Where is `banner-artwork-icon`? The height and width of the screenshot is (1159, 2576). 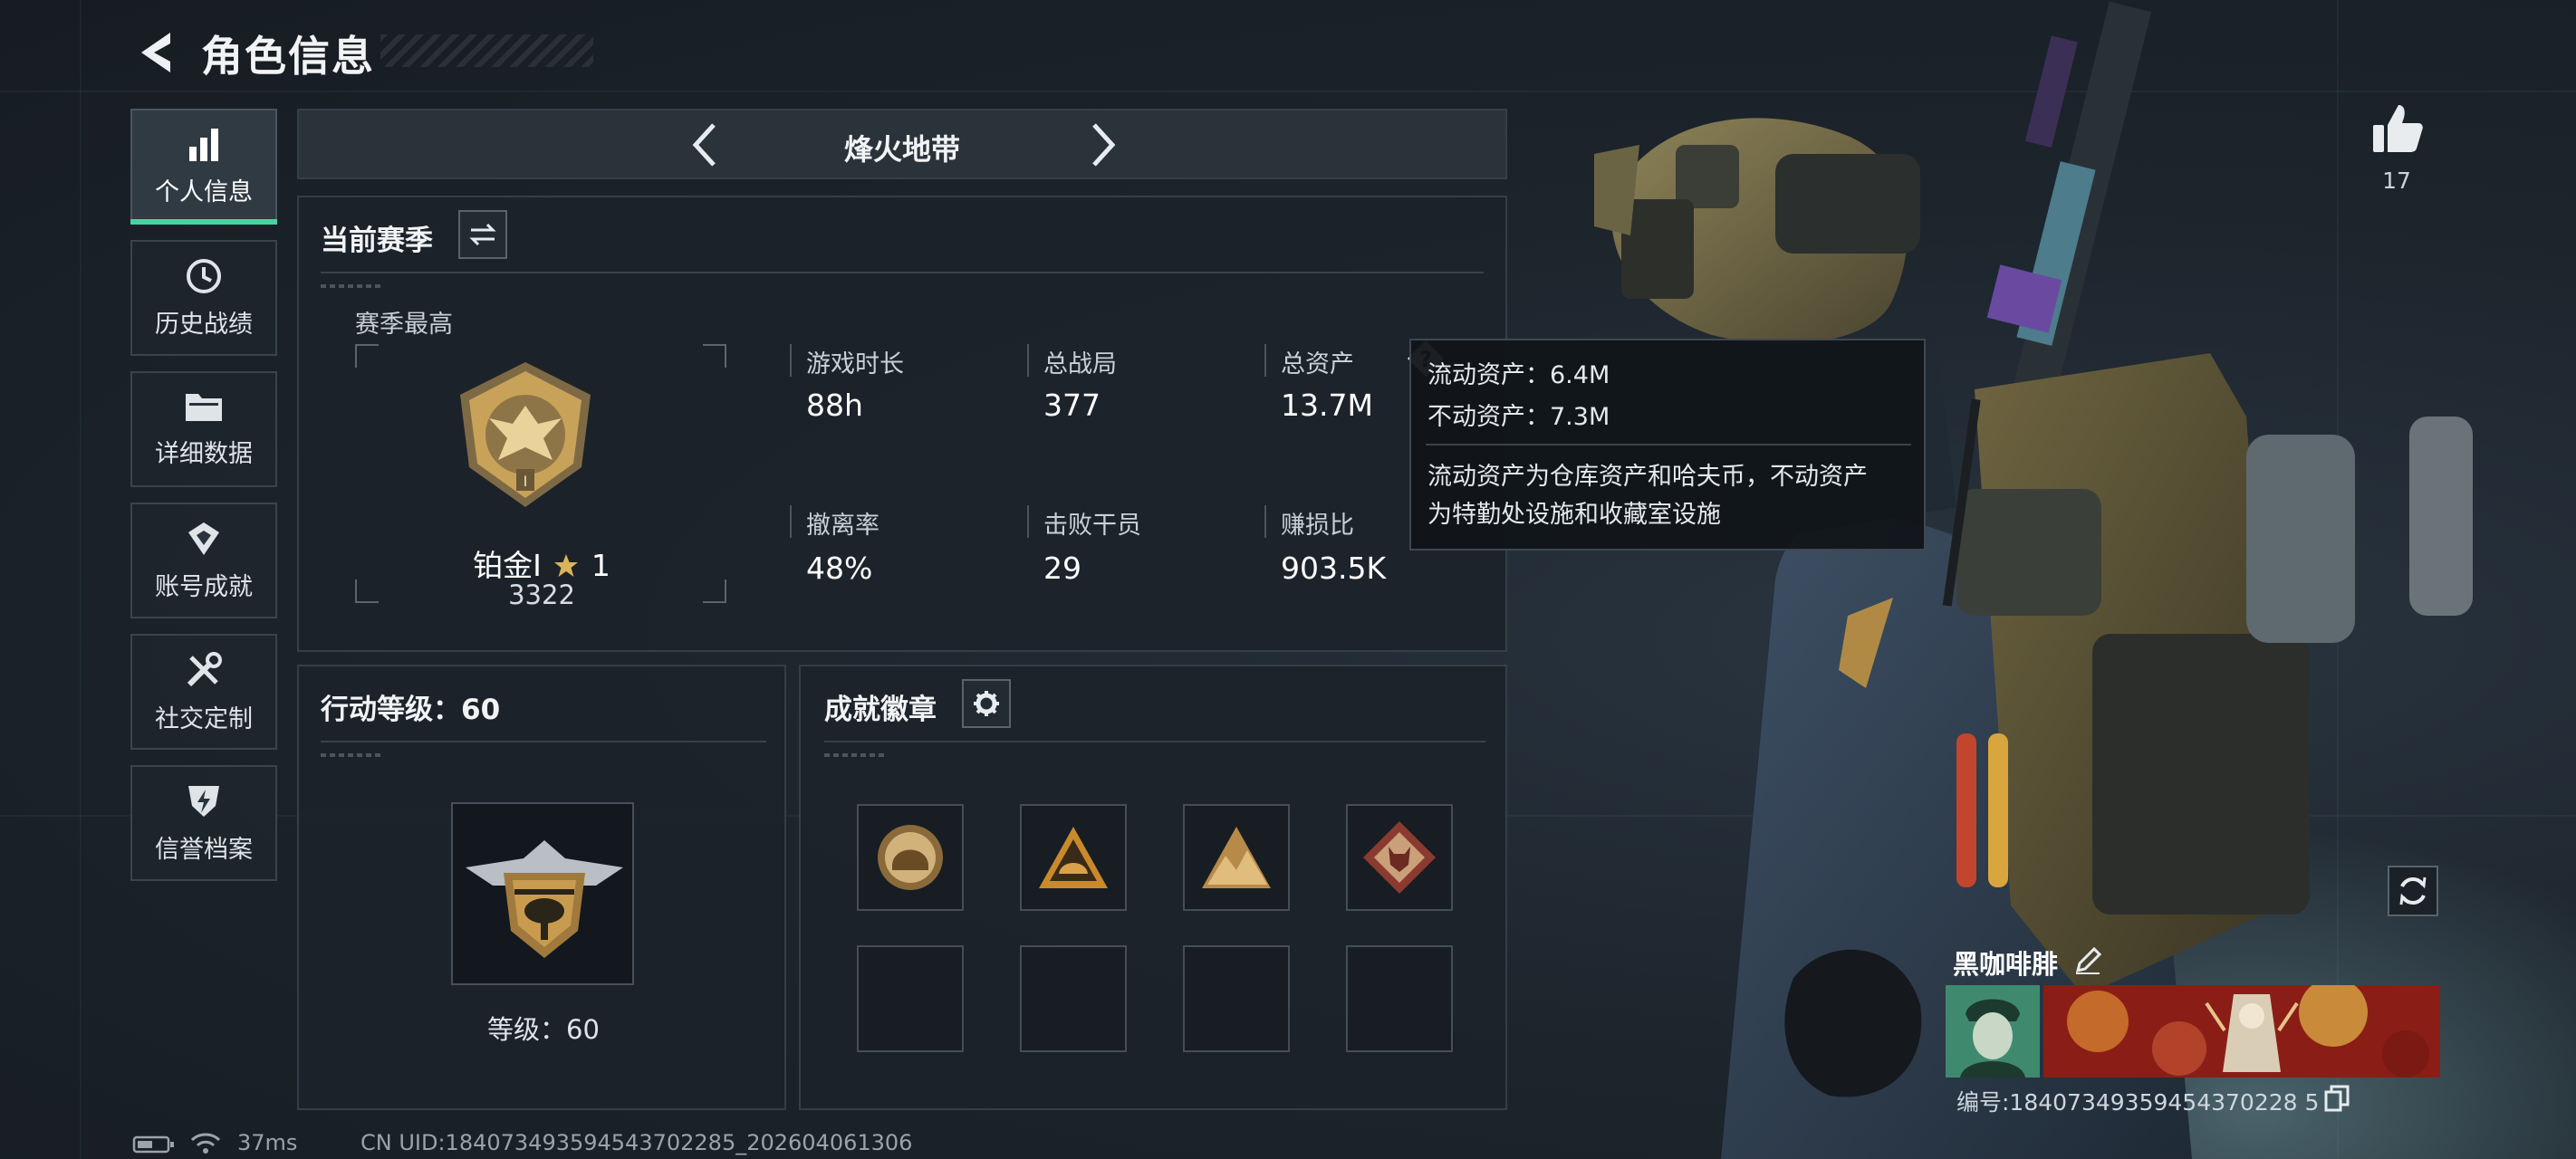 banner-artwork-icon is located at coordinates (2241, 1032).